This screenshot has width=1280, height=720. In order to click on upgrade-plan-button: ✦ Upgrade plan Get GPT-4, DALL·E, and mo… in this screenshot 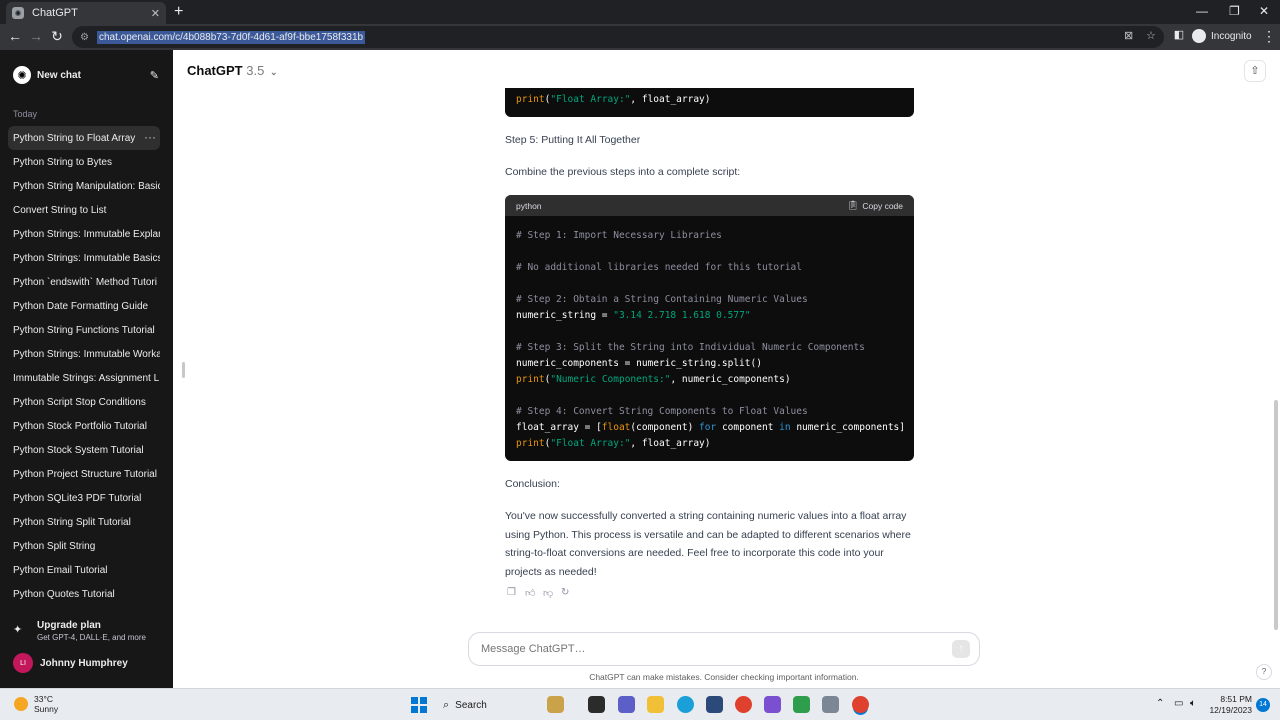, I will do `click(79, 631)`.